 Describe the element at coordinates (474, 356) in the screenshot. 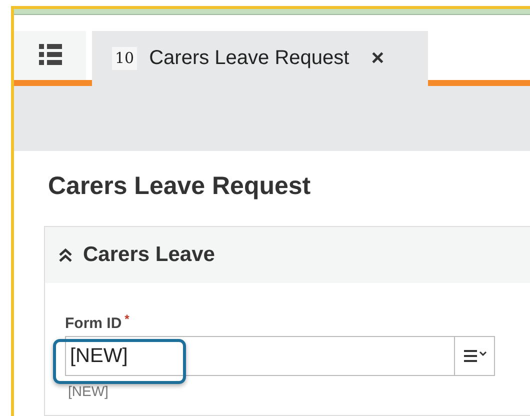

I see `list-dropdown-icon` at that location.